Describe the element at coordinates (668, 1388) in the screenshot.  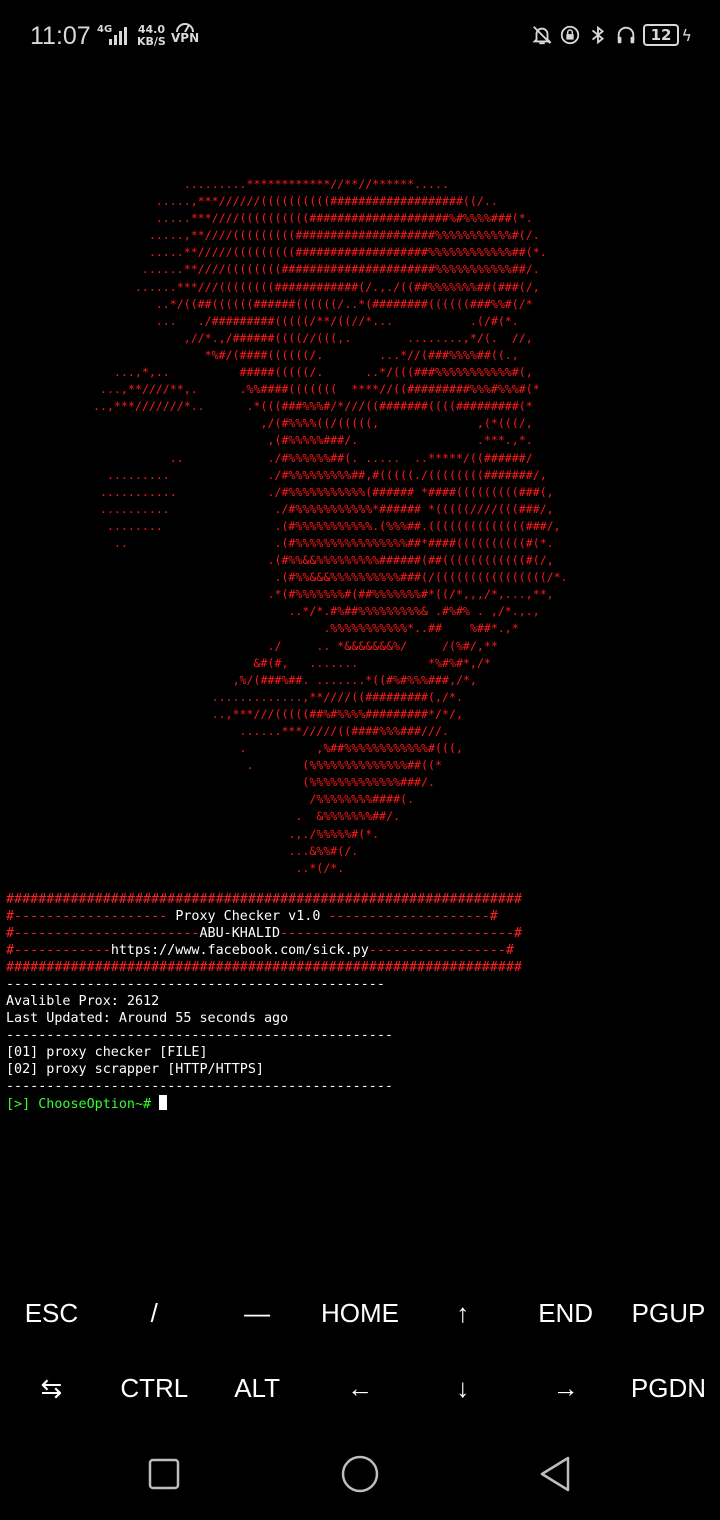
I see `key-pgdn: PGDN` at that location.